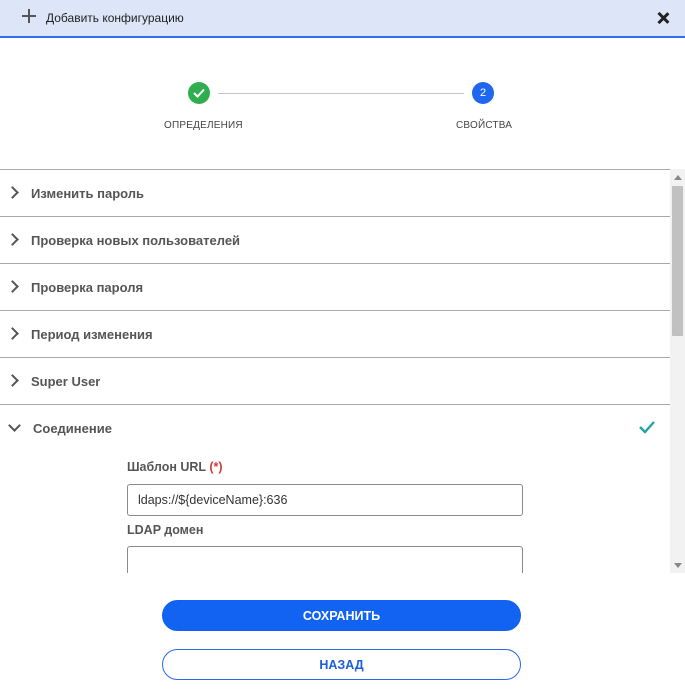  What do you see at coordinates (72, 428) in the screenshot?
I see `accordion-item-label: Соединение` at bounding box center [72, 428].